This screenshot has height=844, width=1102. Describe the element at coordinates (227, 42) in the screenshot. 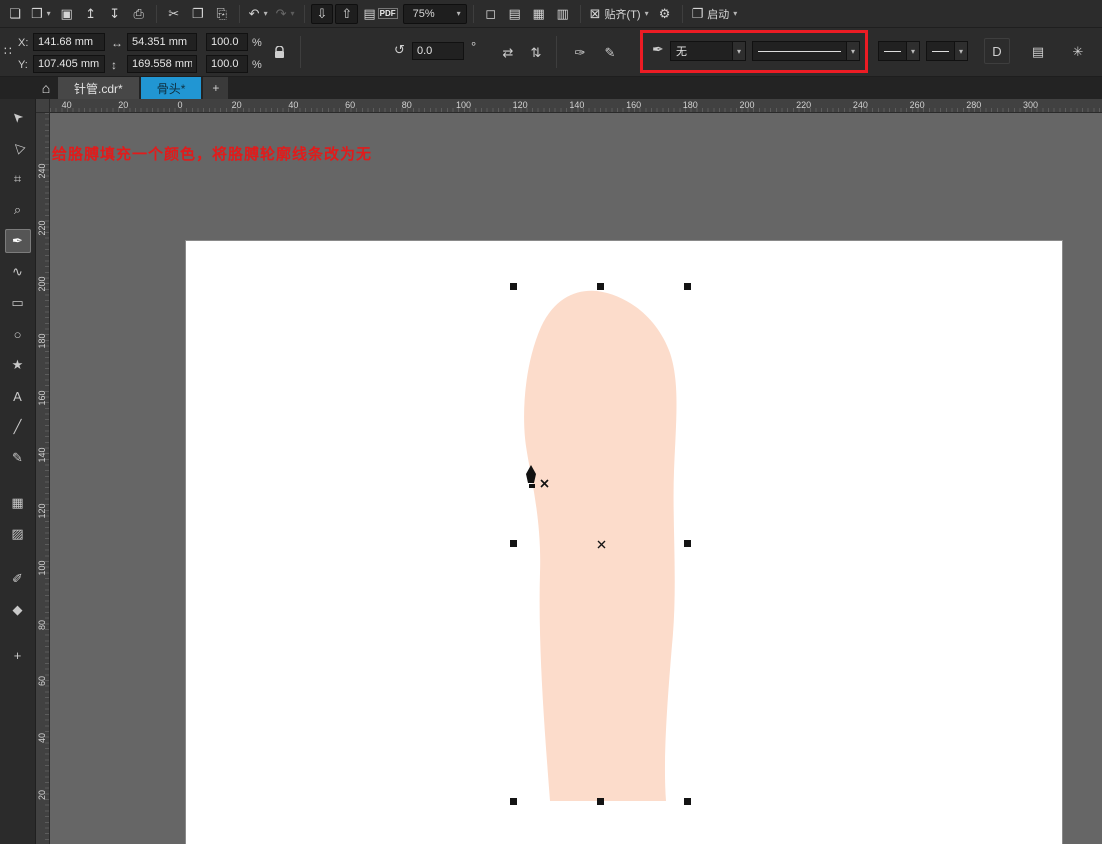

I see `scale-x-input` at that location.